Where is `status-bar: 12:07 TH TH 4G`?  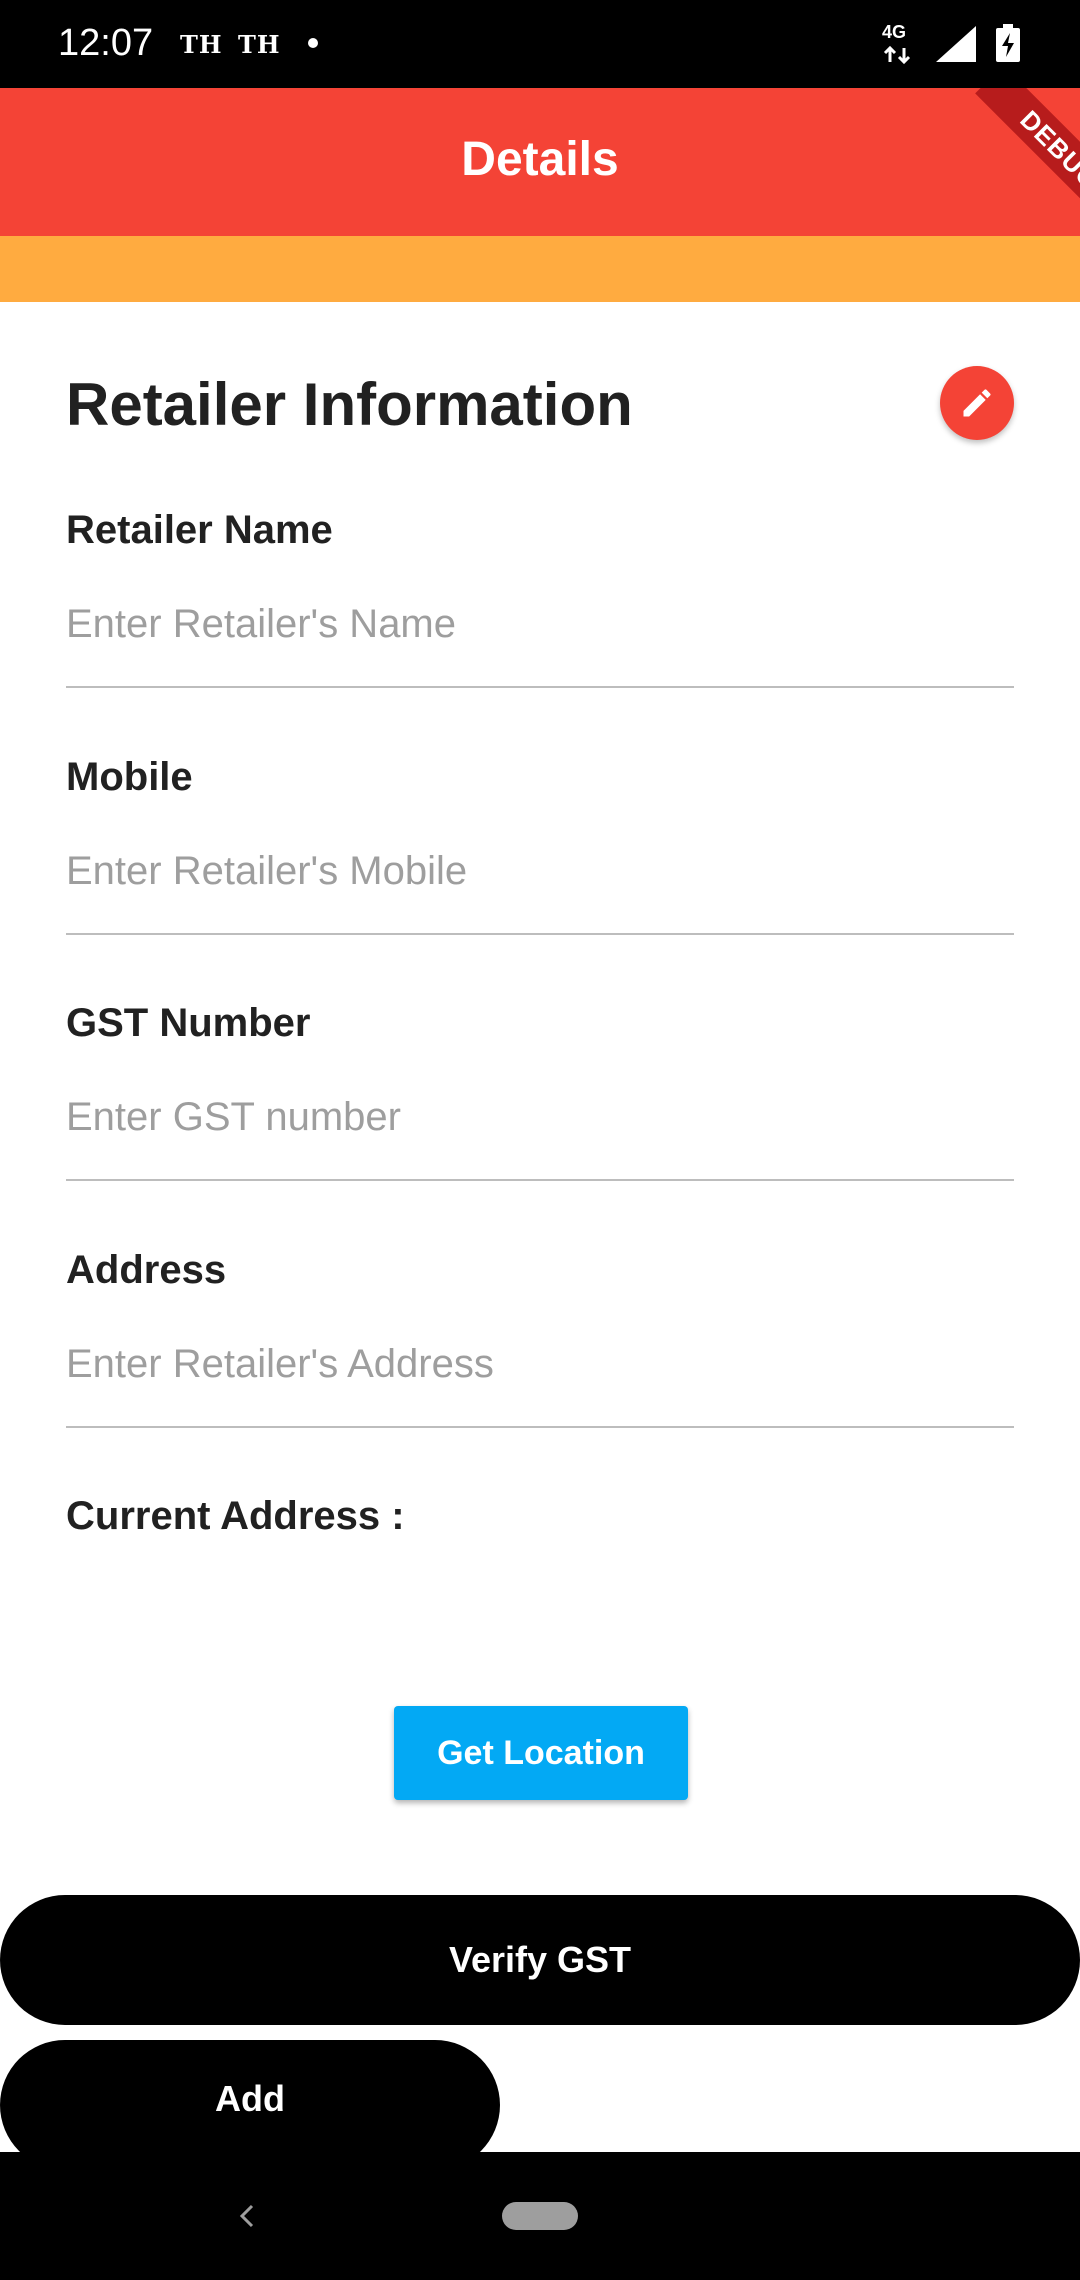
status-bar: 12:07 TH TH 4G is located at coordinates (540, 44).